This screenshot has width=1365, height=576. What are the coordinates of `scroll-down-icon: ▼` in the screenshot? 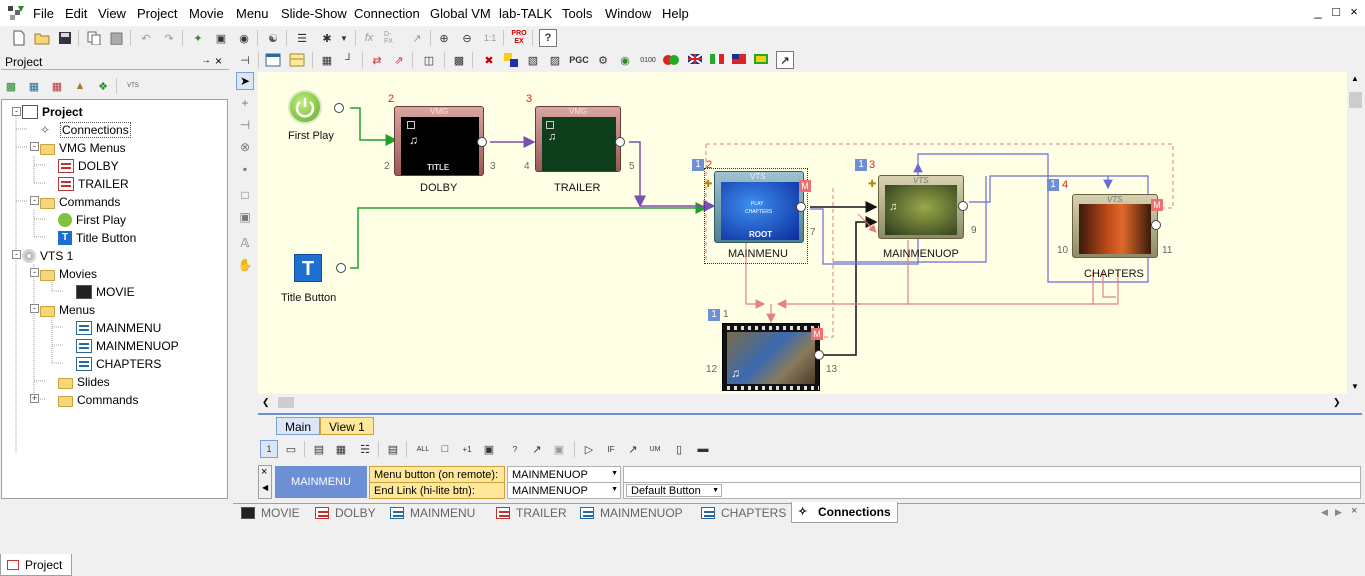 It's located at (1355, 386).